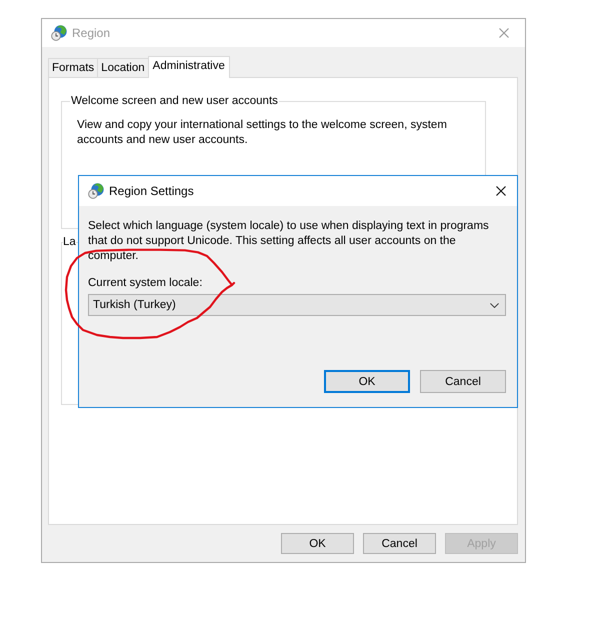  What do you see at coordinates (262, 133) in the screenshot?
I see `description-text: View and copy your international settings to the welcome screen, system accounts and new user accounts.` at bounding box center [262, 133].